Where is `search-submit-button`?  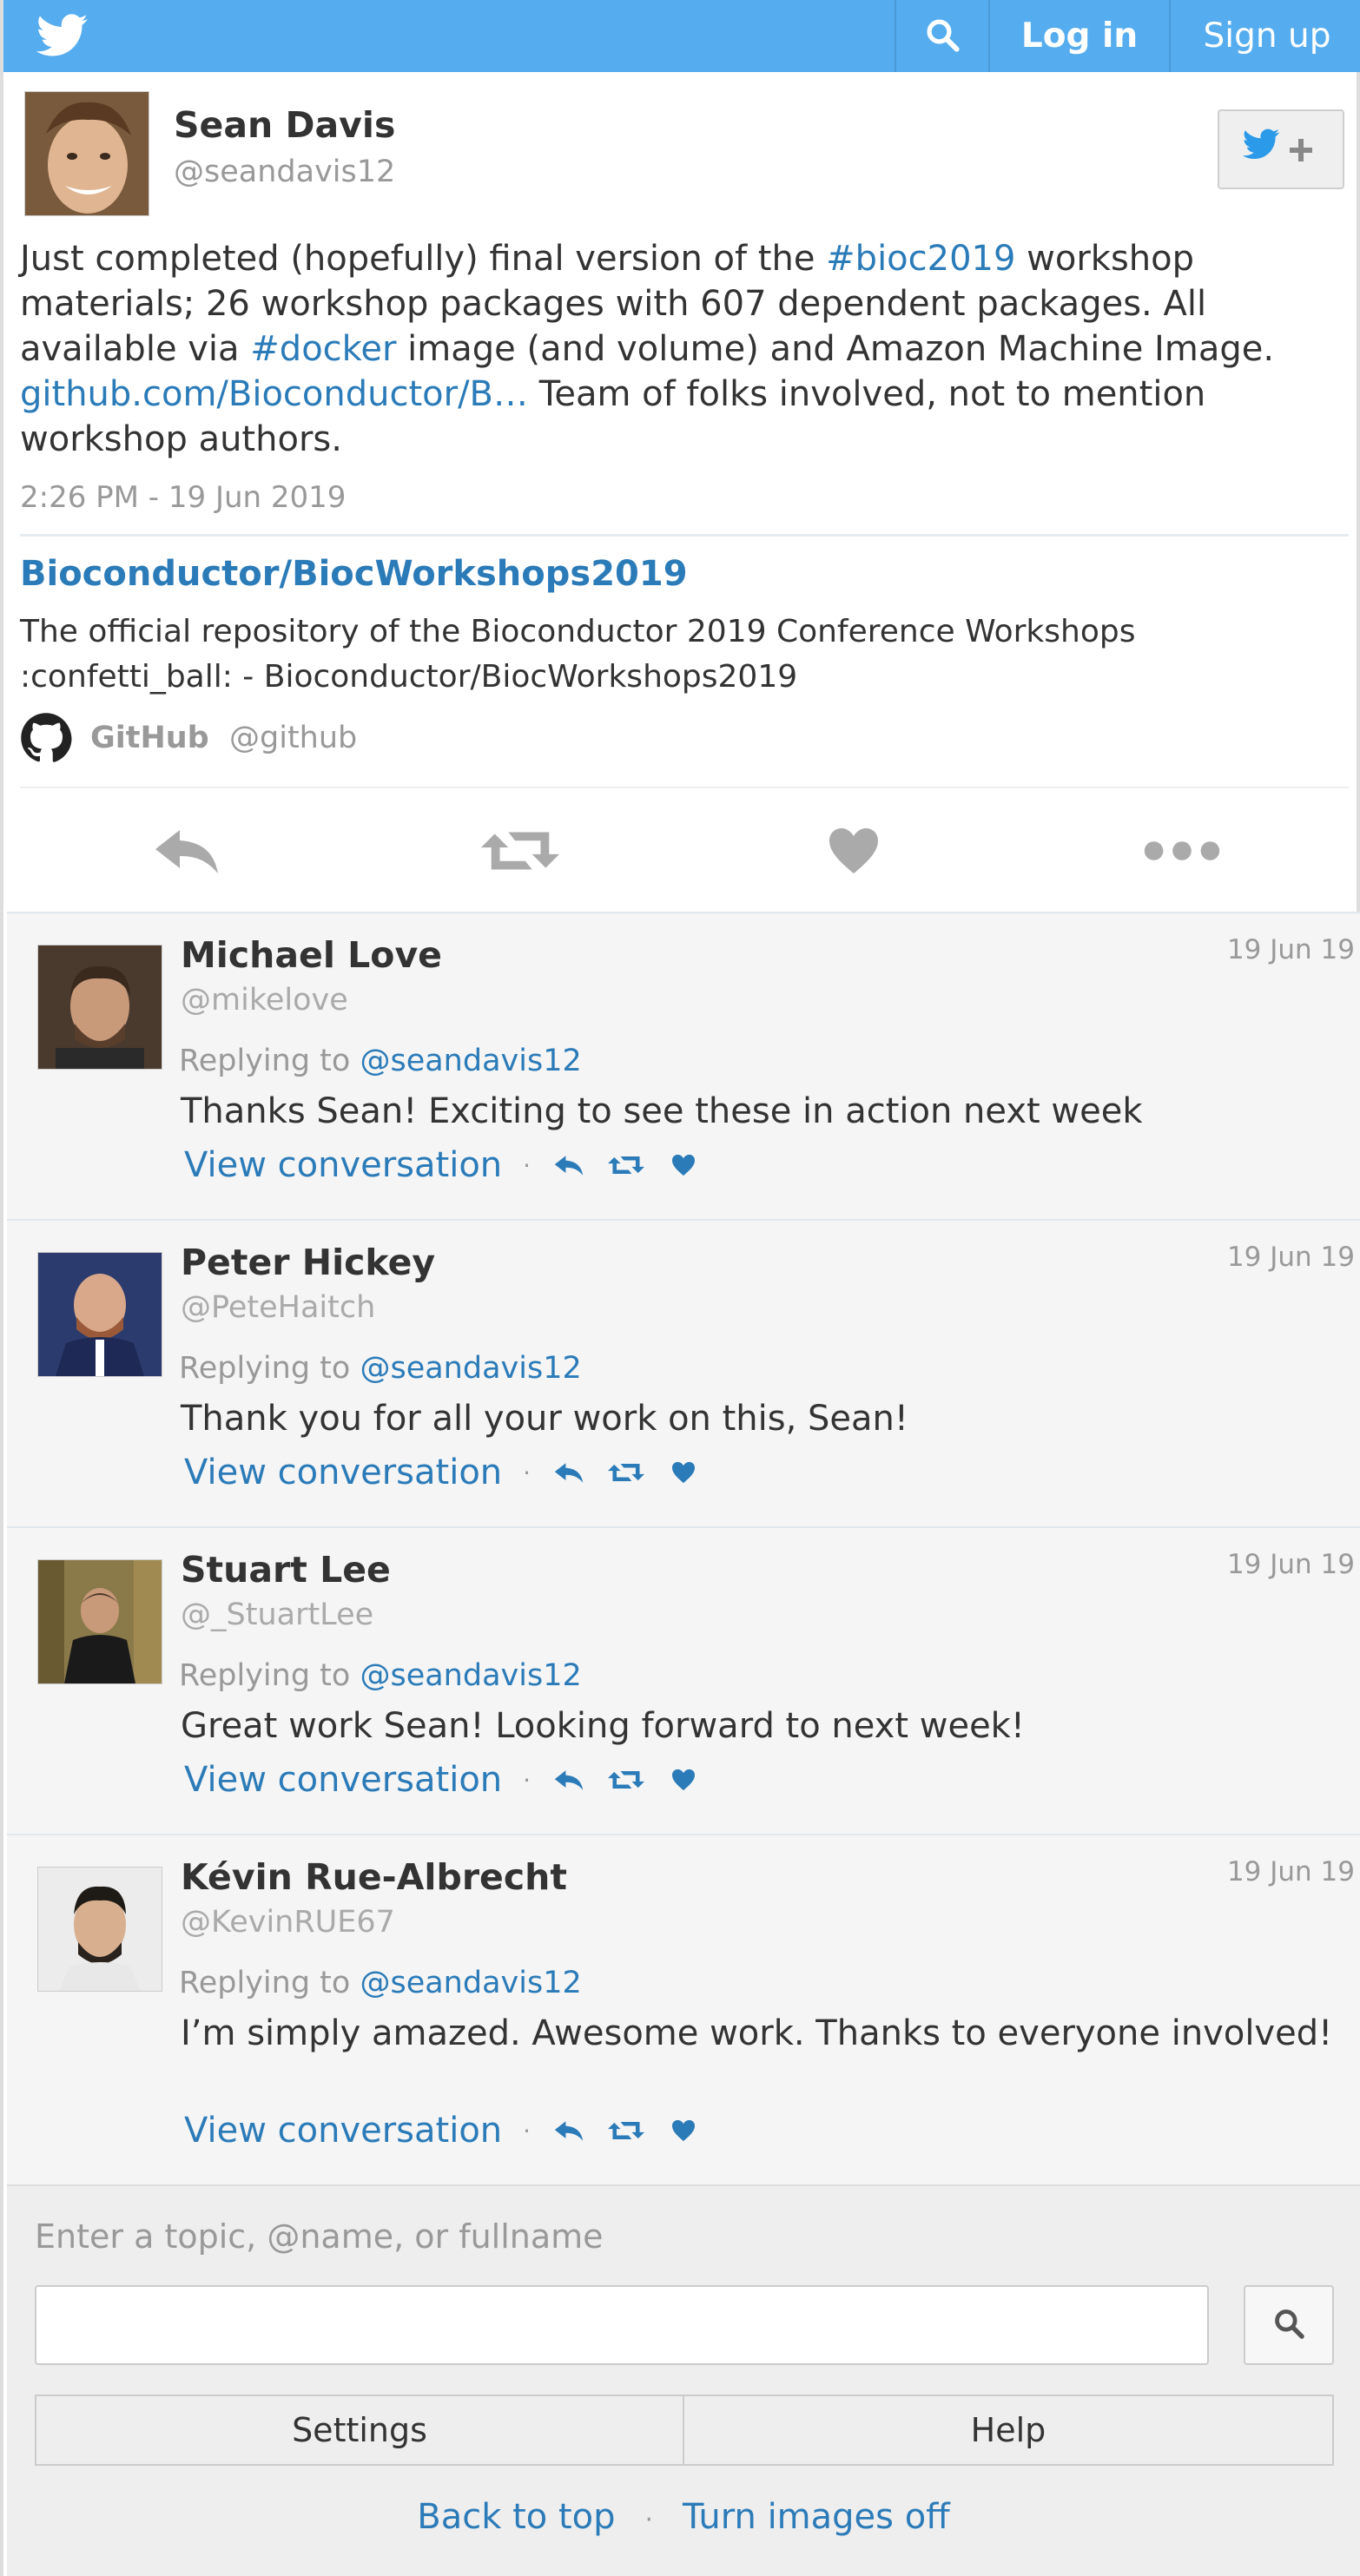 search-submit-button is located at coordinates (1289, 2325).